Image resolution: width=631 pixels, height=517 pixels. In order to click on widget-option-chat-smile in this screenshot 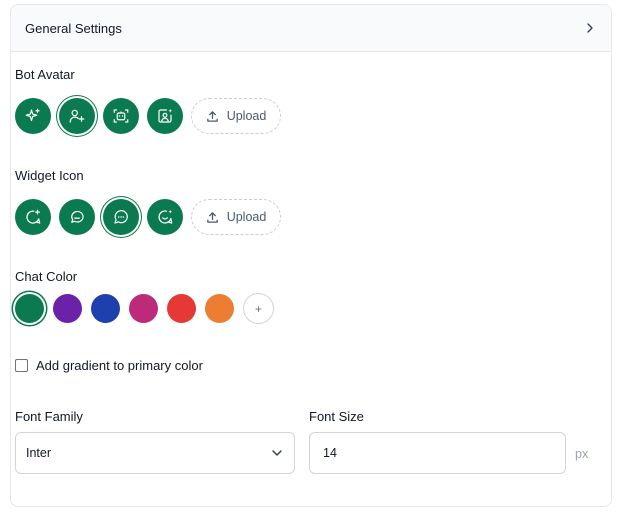, I will do `click(165, 217)`.